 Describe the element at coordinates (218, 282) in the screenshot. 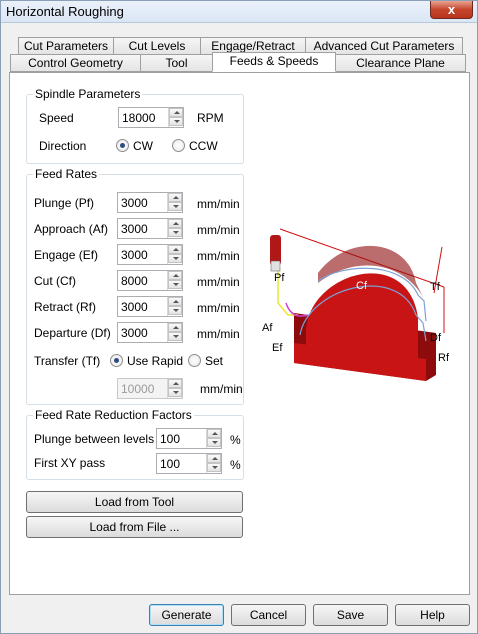

I see `cut-unit: mm/min` at that location.